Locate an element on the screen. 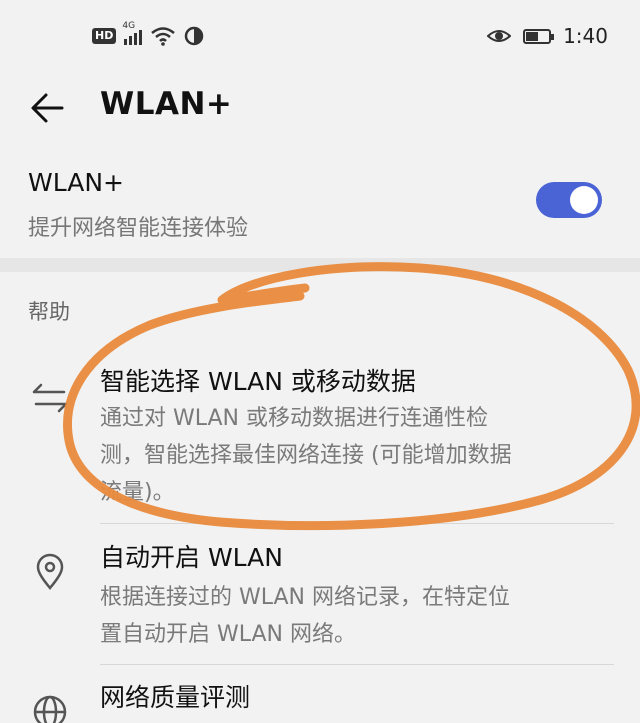 This screenshot has width=640, height=723. wifi-icon is located at coordinates (163, 36).